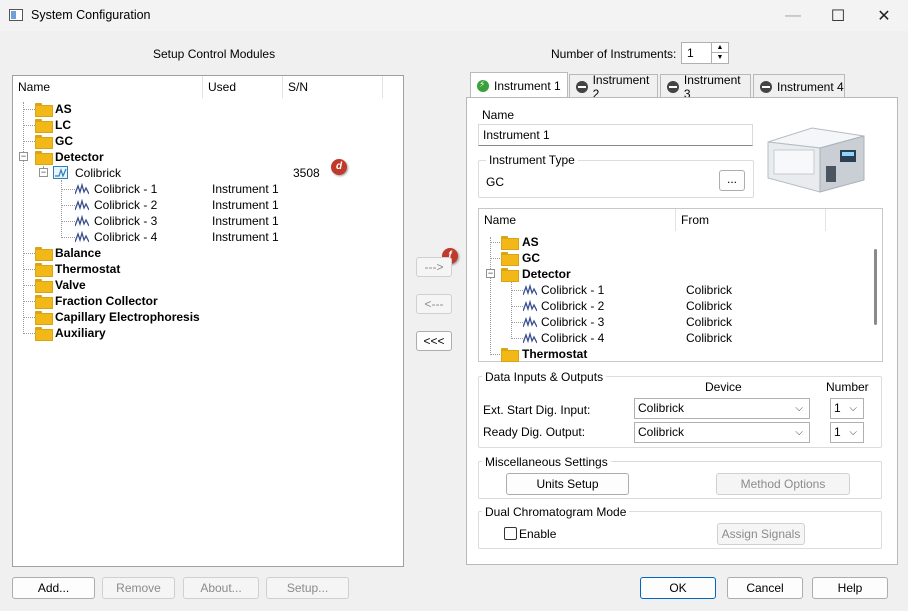  I want to click on ok-button: OK, so click(678, 588).